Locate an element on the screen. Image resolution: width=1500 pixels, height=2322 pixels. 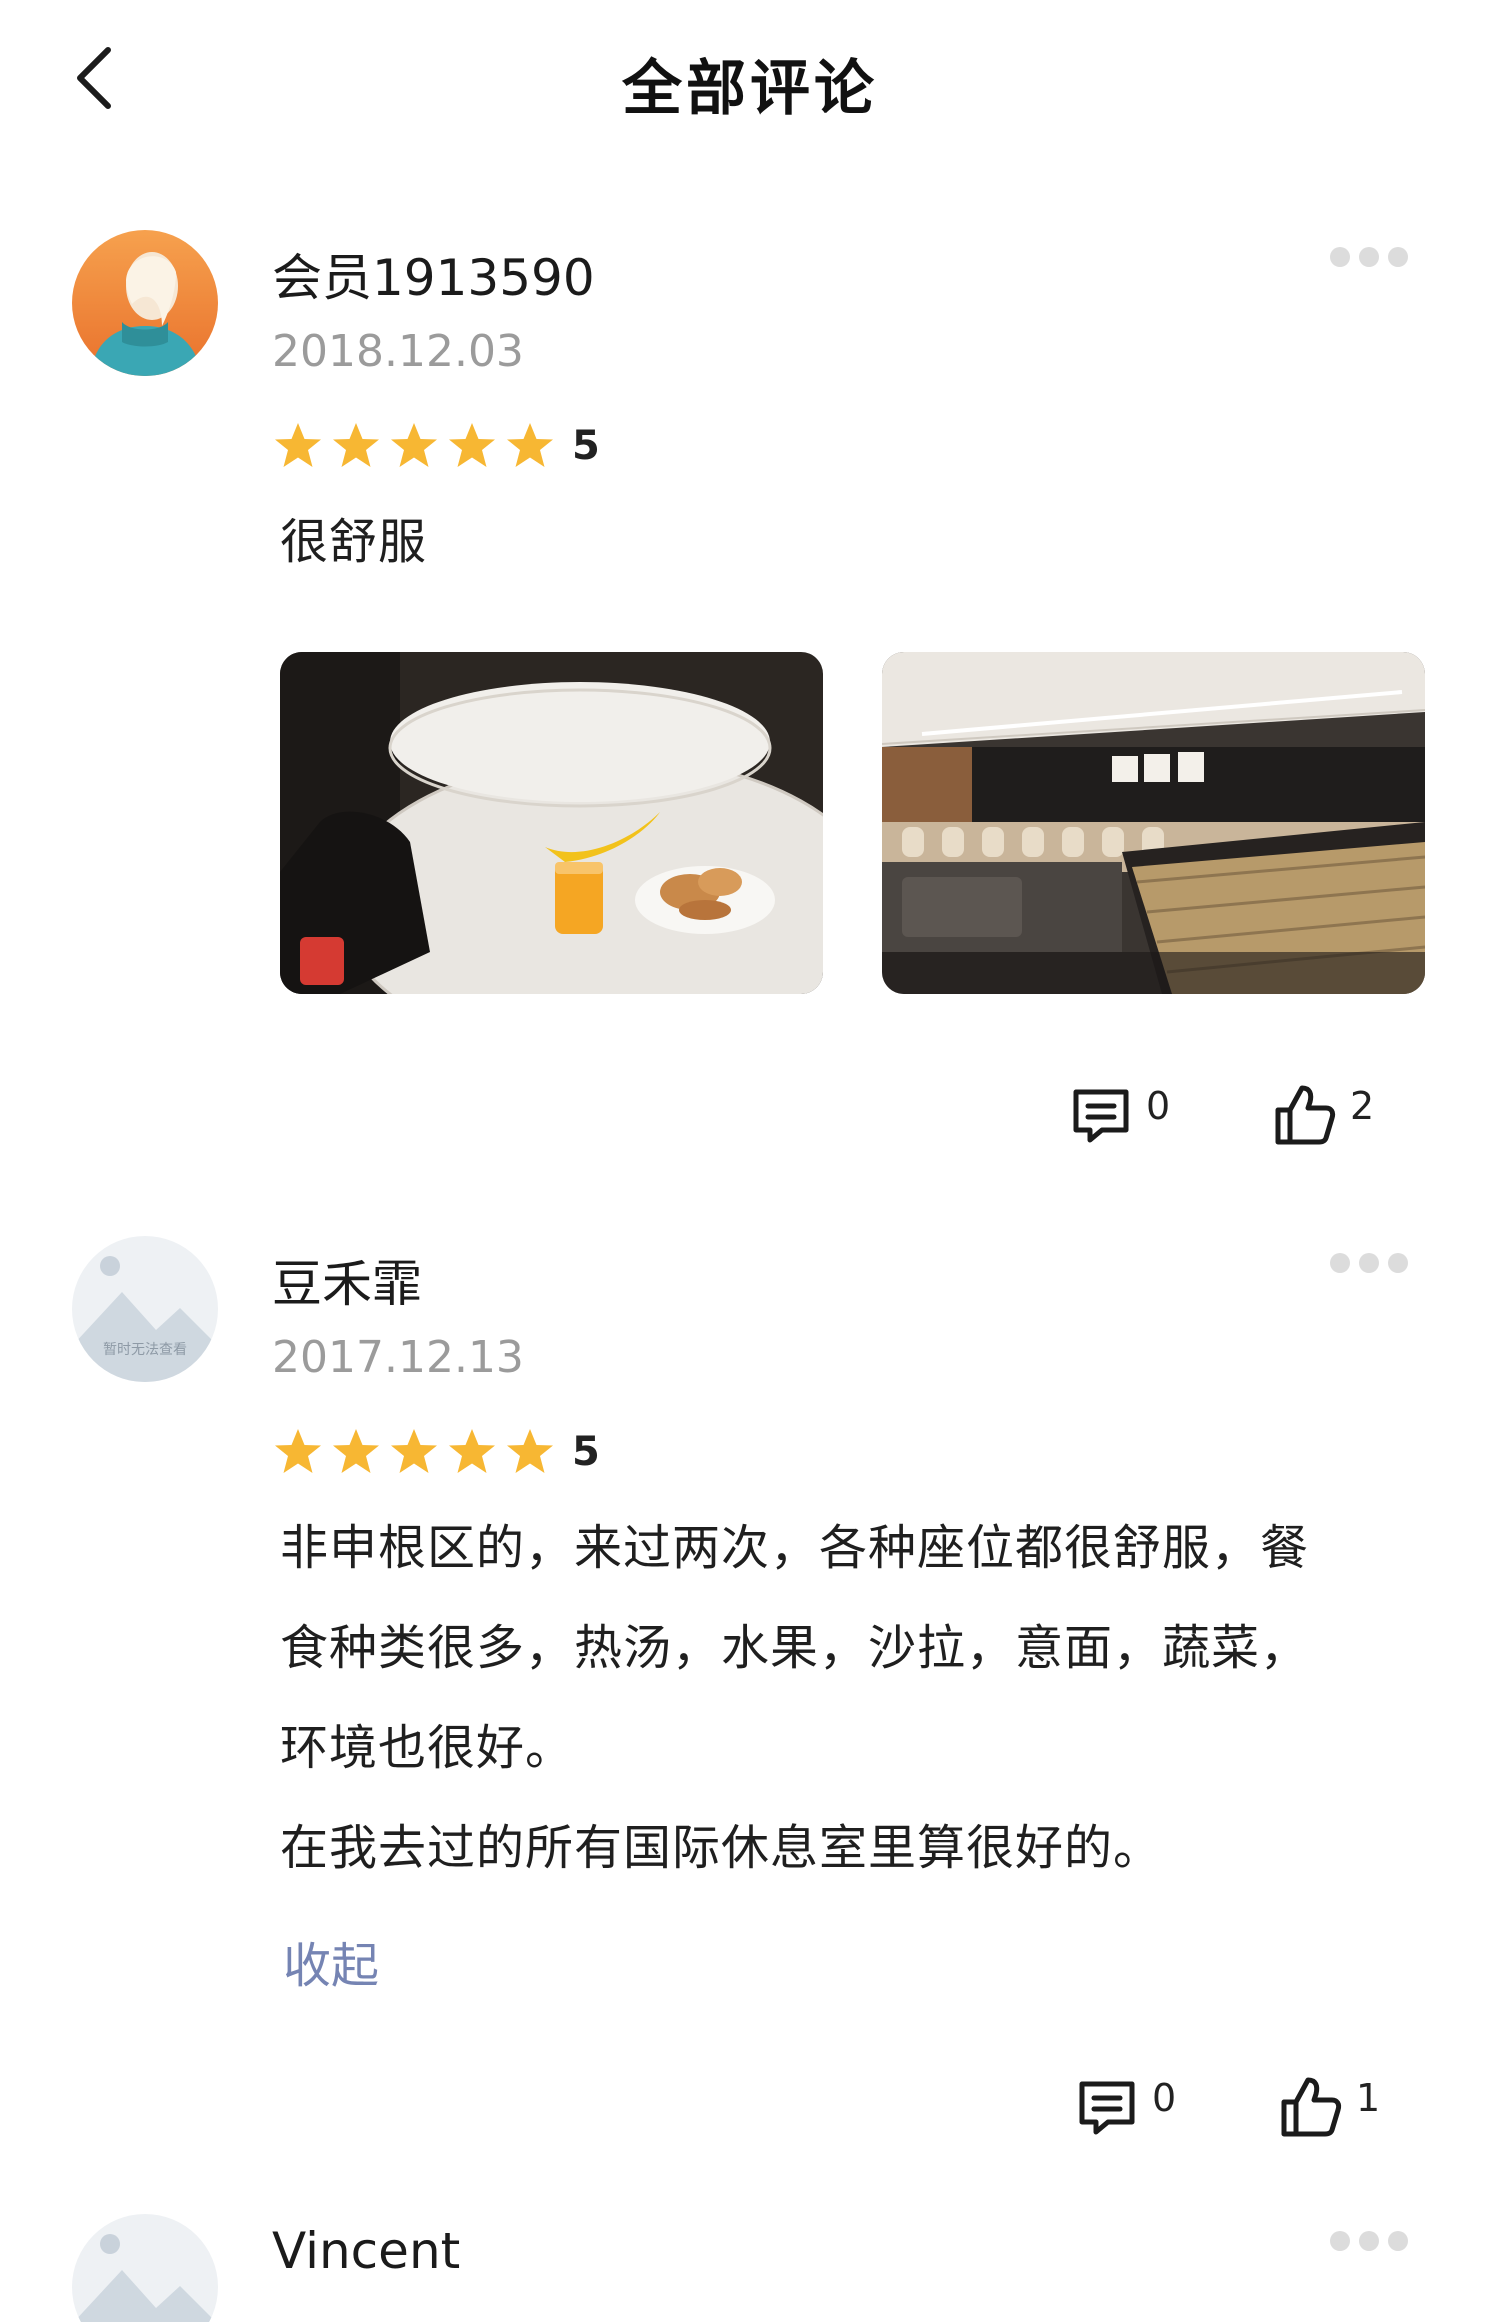
review-text: 很舒服 is located at coordinates (840, 542).